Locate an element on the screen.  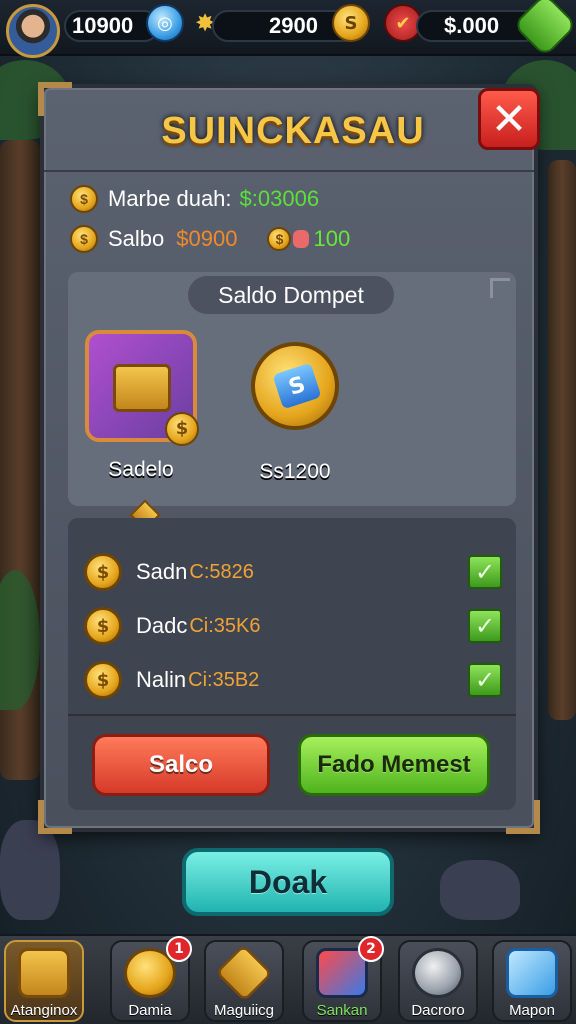
potion-icon is located at coordinates (301, 239).